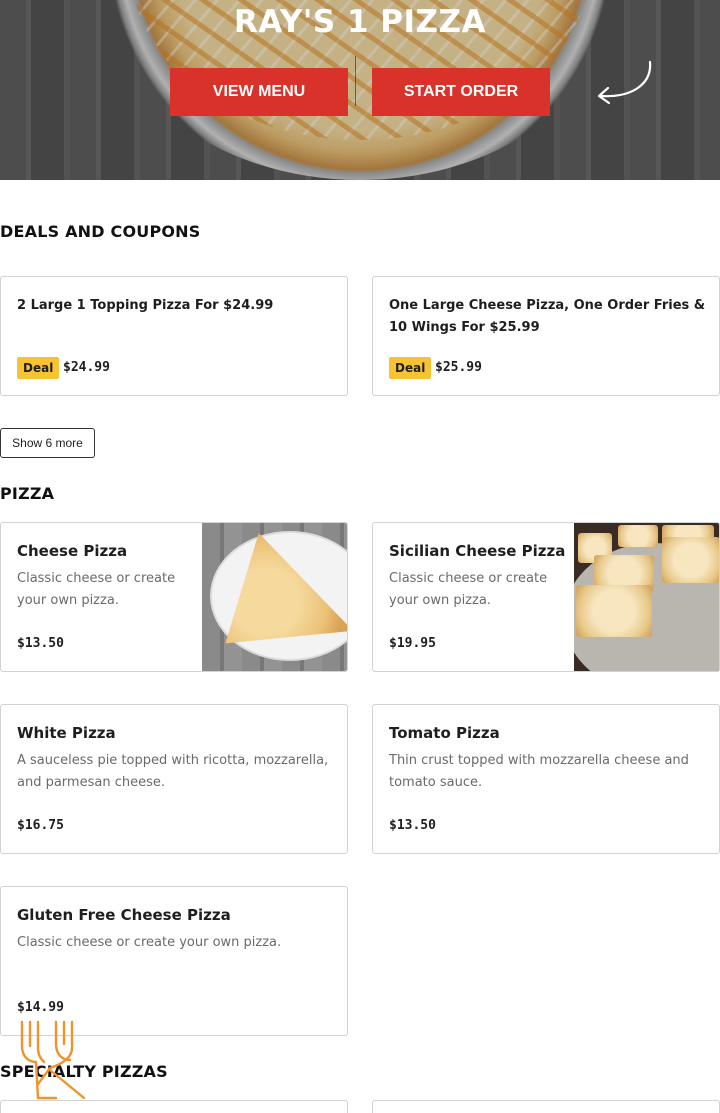  Describe the element at coordinates (72, 551) in the screenshot. I see `item-name: Cheese Pizza` at that location.